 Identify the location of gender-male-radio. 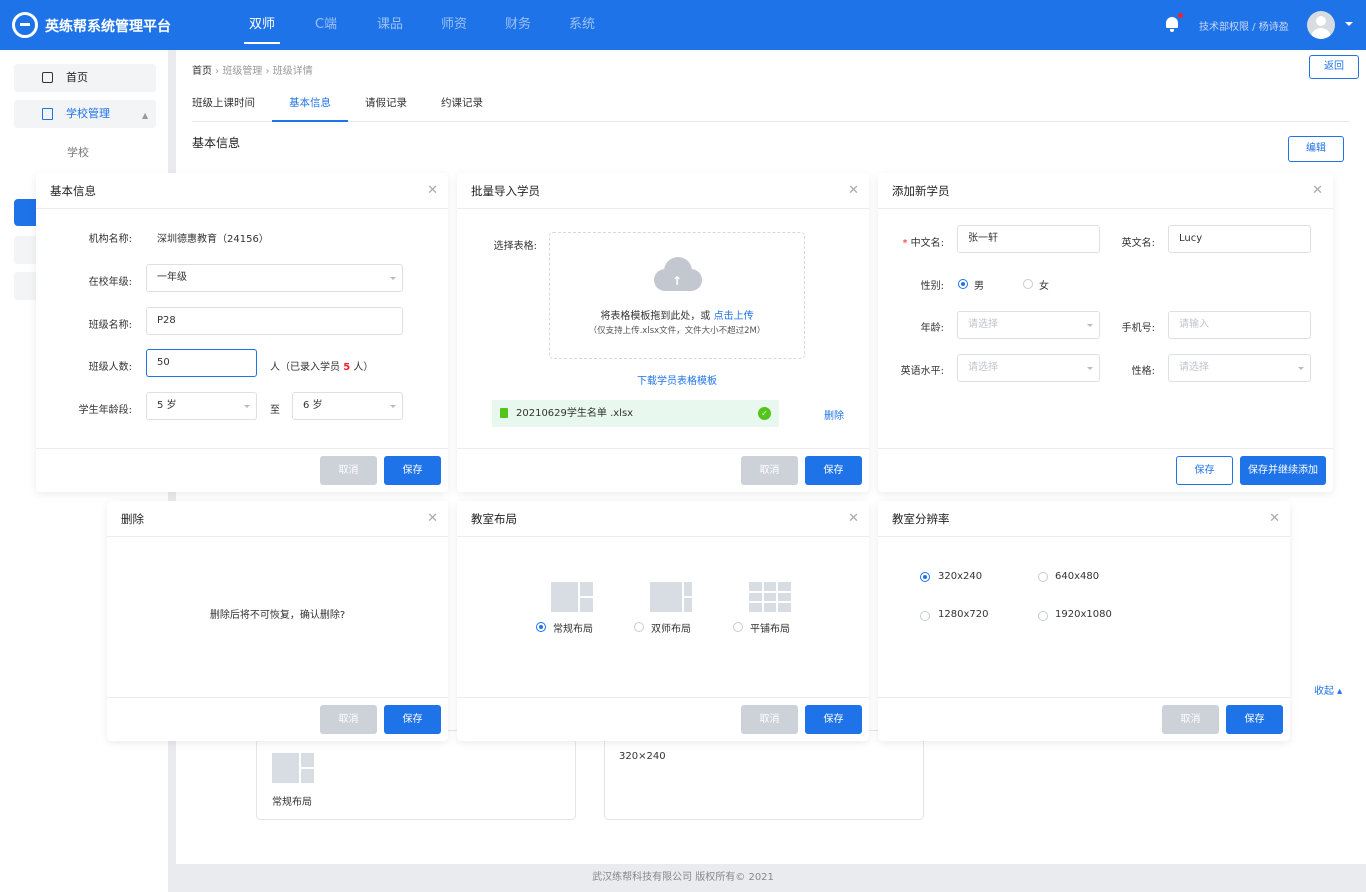
(963, 284).